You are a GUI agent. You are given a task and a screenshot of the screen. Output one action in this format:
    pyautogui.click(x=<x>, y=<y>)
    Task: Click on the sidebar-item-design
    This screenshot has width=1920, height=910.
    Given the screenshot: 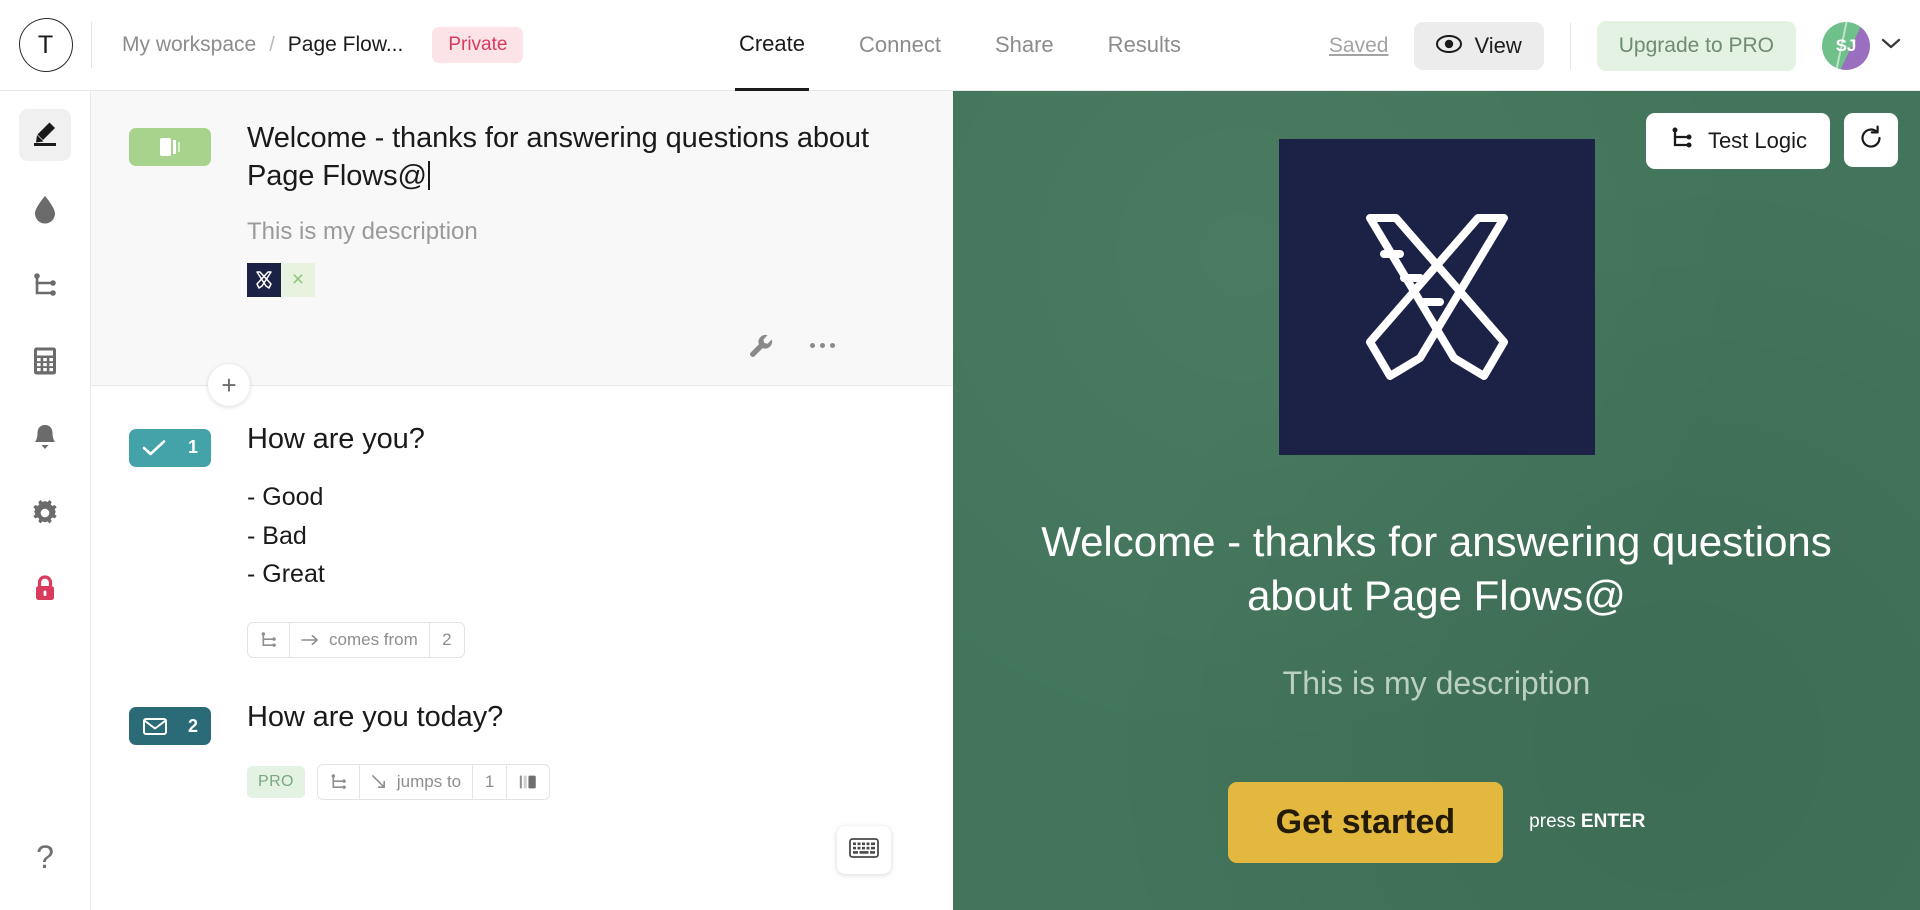 What is the action you would take?
    pyautogui.click(x=45, y=211)
    